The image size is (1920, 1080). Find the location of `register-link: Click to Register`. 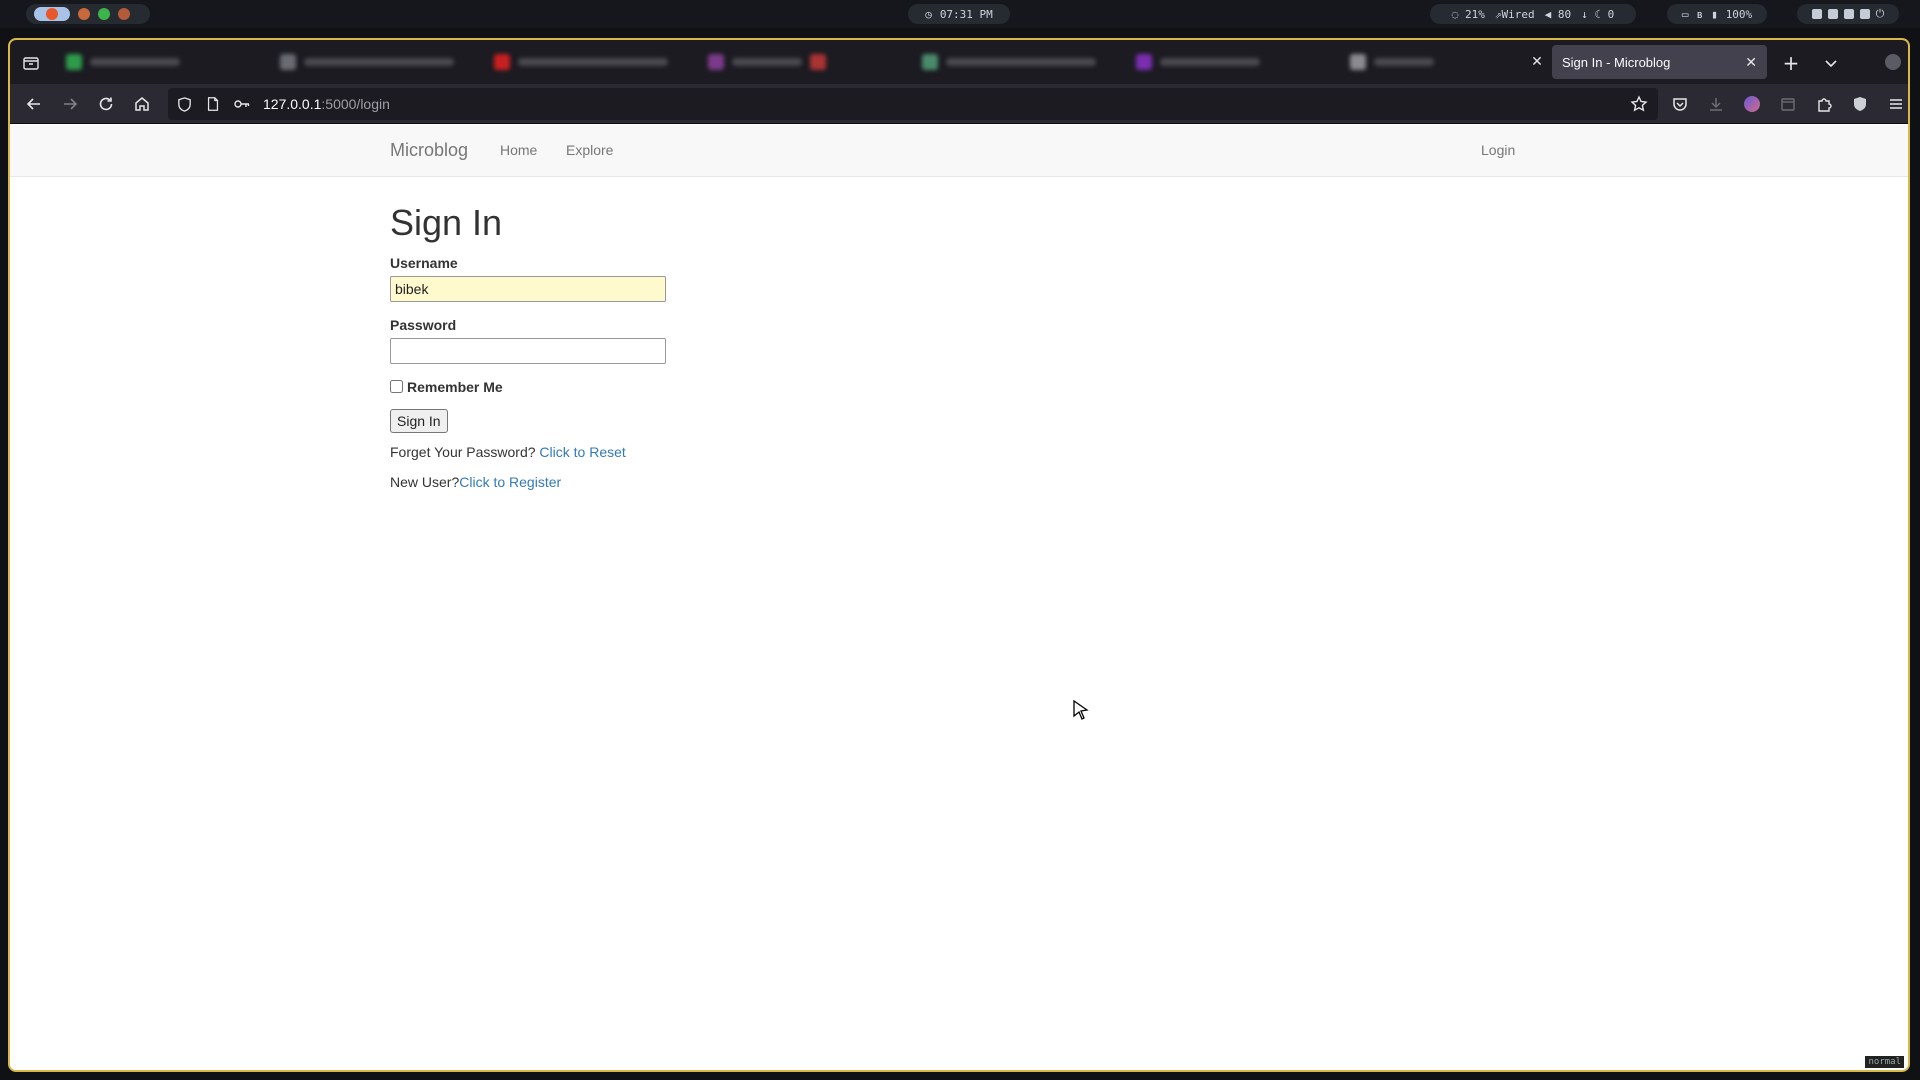

register-link: Click to Register is located at coordinates (510, 482).